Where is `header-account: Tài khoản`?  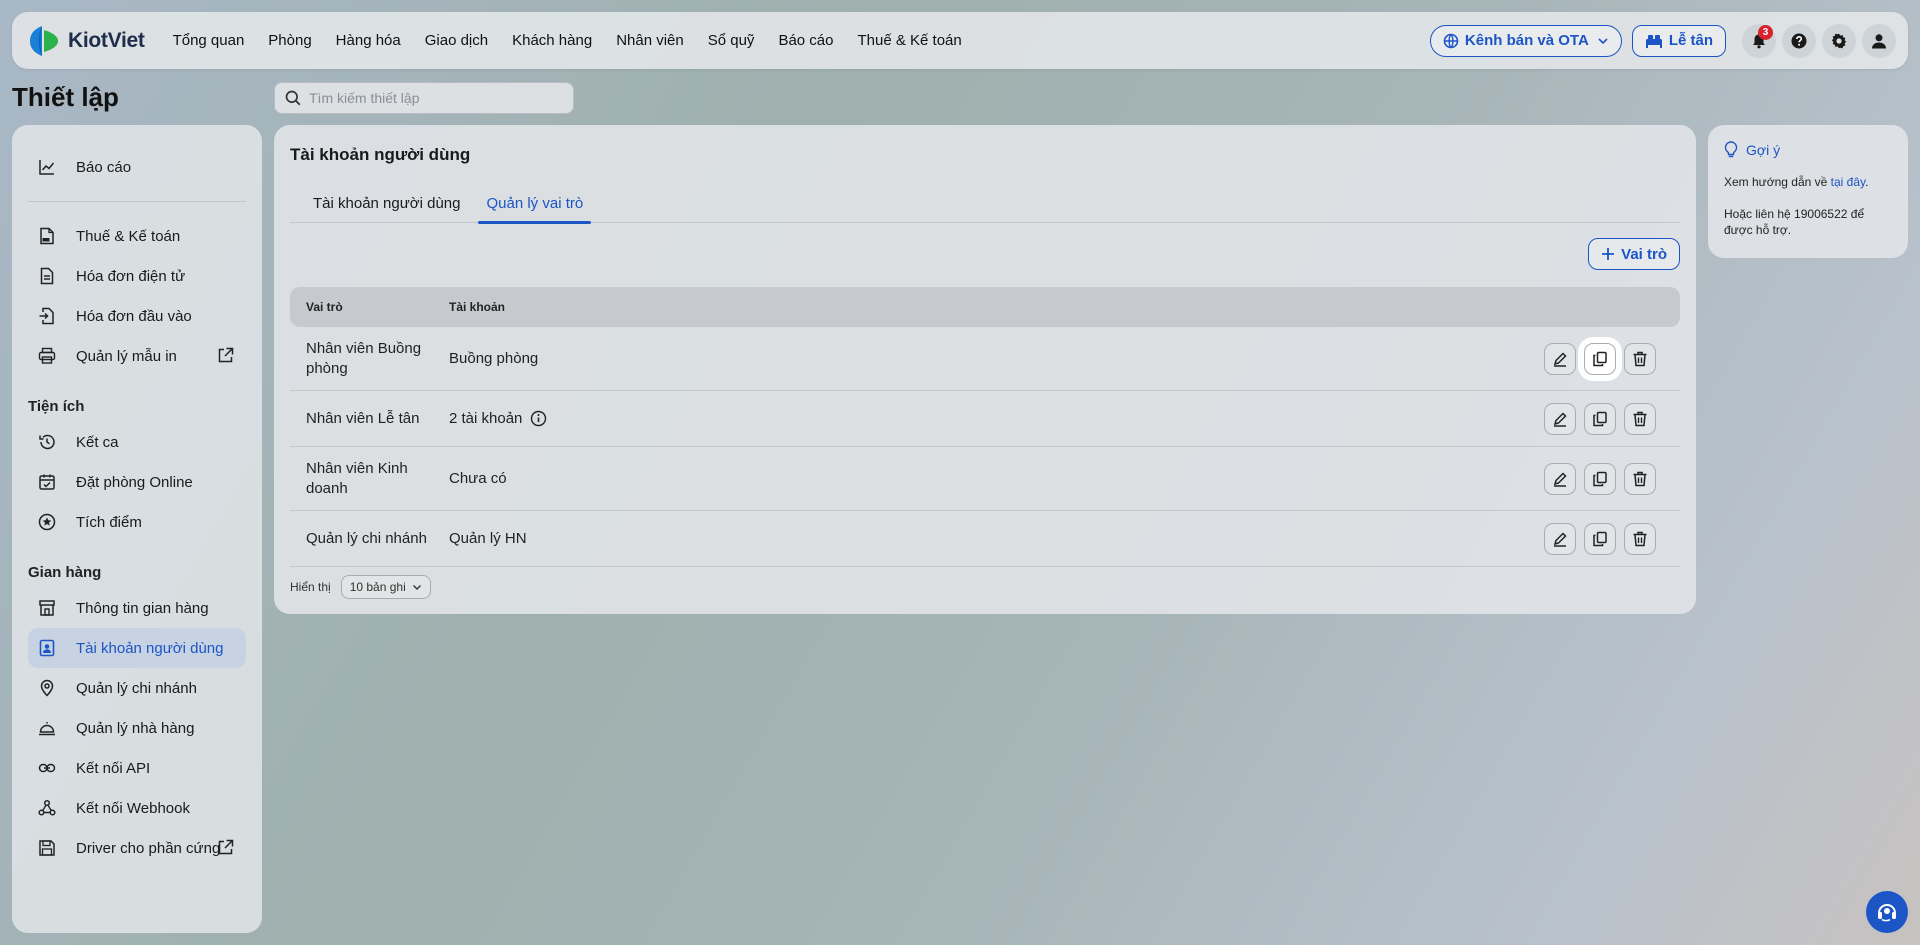 header-account: Tài khoản is located at coordinates (477, 307).